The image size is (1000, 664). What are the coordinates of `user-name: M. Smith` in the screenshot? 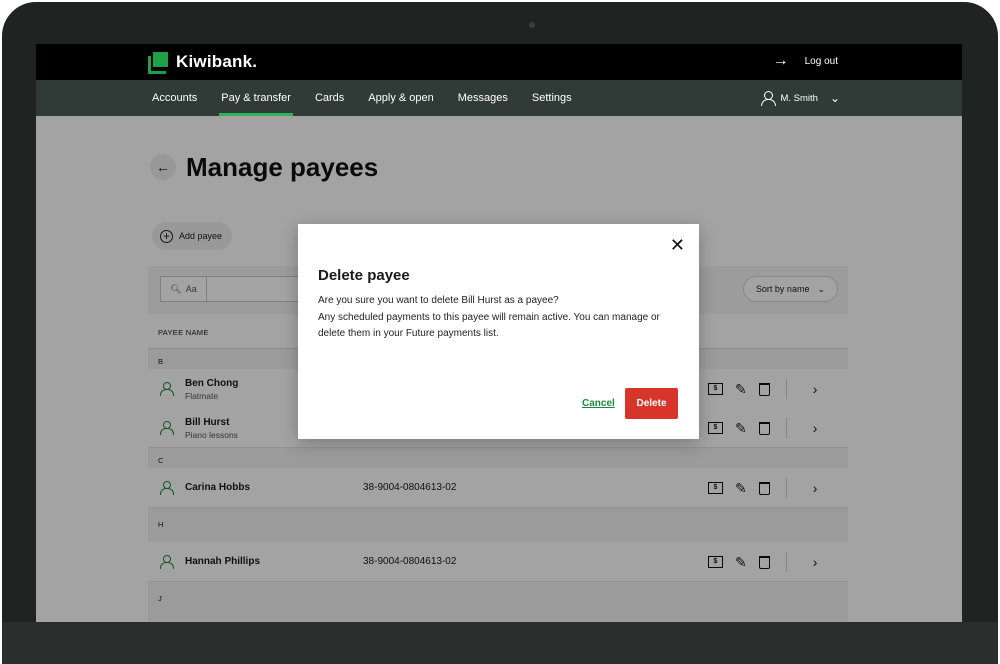 It's located at (799, 98).